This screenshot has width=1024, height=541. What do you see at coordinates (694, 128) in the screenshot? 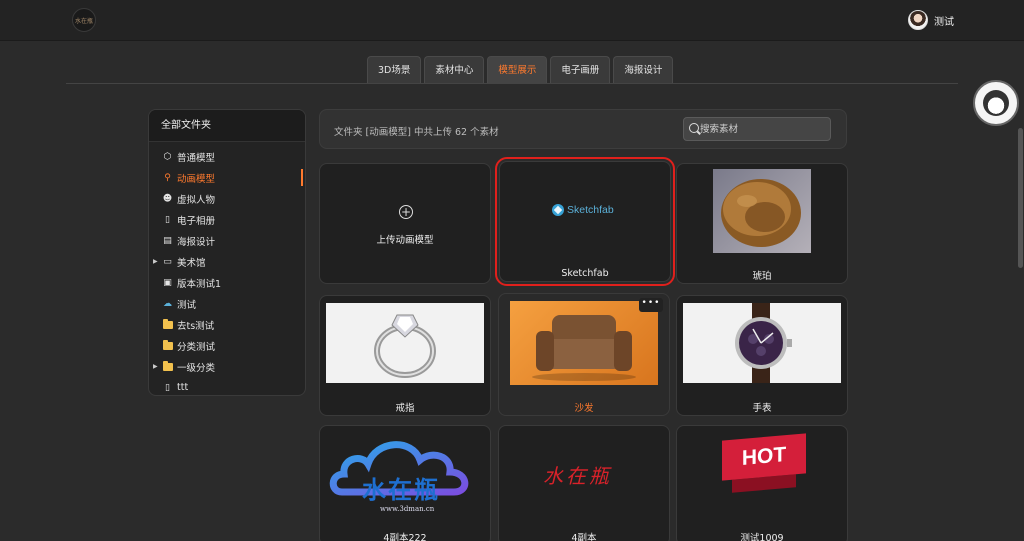
I see `search-icon` at bounding box center [694, 128].